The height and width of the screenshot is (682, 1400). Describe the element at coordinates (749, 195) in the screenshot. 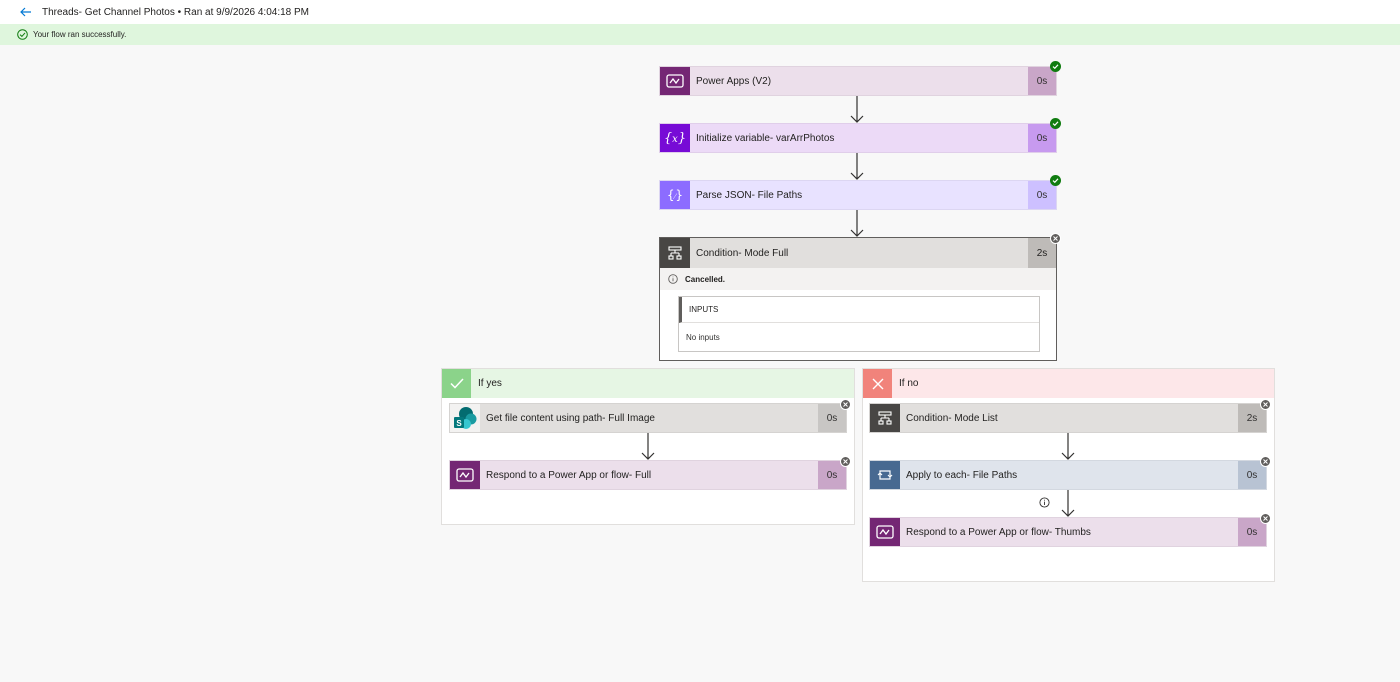

I see `step-label: Parse JSON- File Paths` at that location.